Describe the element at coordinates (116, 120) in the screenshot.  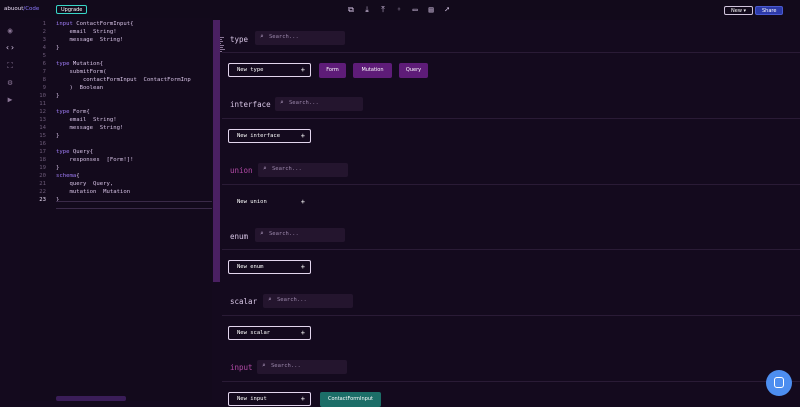
I see `code-line: 13 email String!` at that location.